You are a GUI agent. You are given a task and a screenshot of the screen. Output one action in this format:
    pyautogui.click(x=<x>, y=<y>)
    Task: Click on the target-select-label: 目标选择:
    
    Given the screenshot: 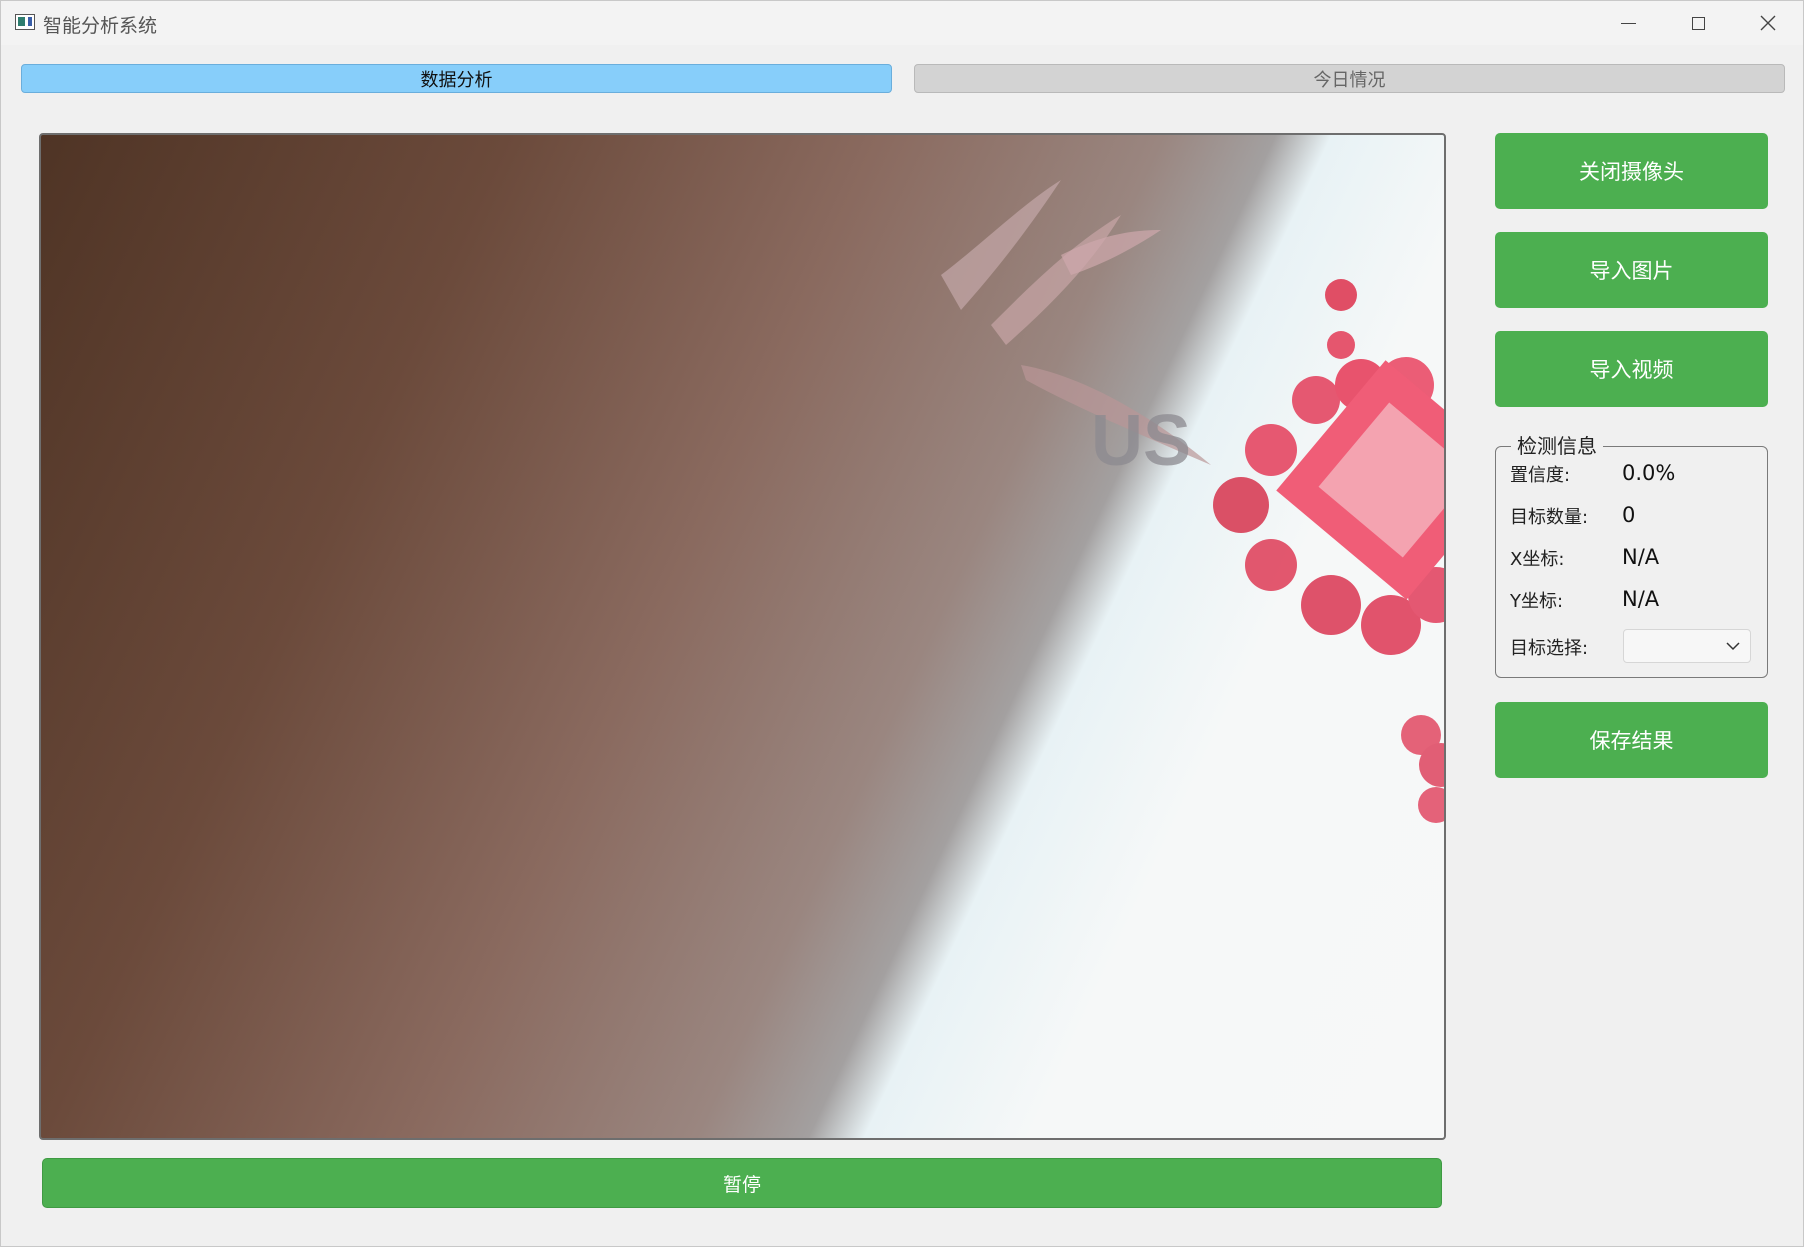 What is the action you would take?
    pyautogui.click(x=1549, y=648)
    